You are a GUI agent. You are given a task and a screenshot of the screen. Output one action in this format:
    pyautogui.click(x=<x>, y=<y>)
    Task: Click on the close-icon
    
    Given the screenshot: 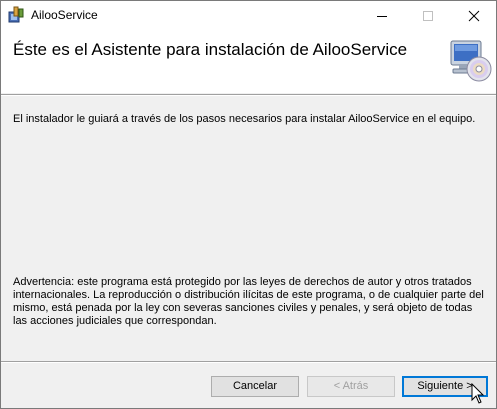 What is the action you would take?
    pyautogui.click(x=474, y=16)
    